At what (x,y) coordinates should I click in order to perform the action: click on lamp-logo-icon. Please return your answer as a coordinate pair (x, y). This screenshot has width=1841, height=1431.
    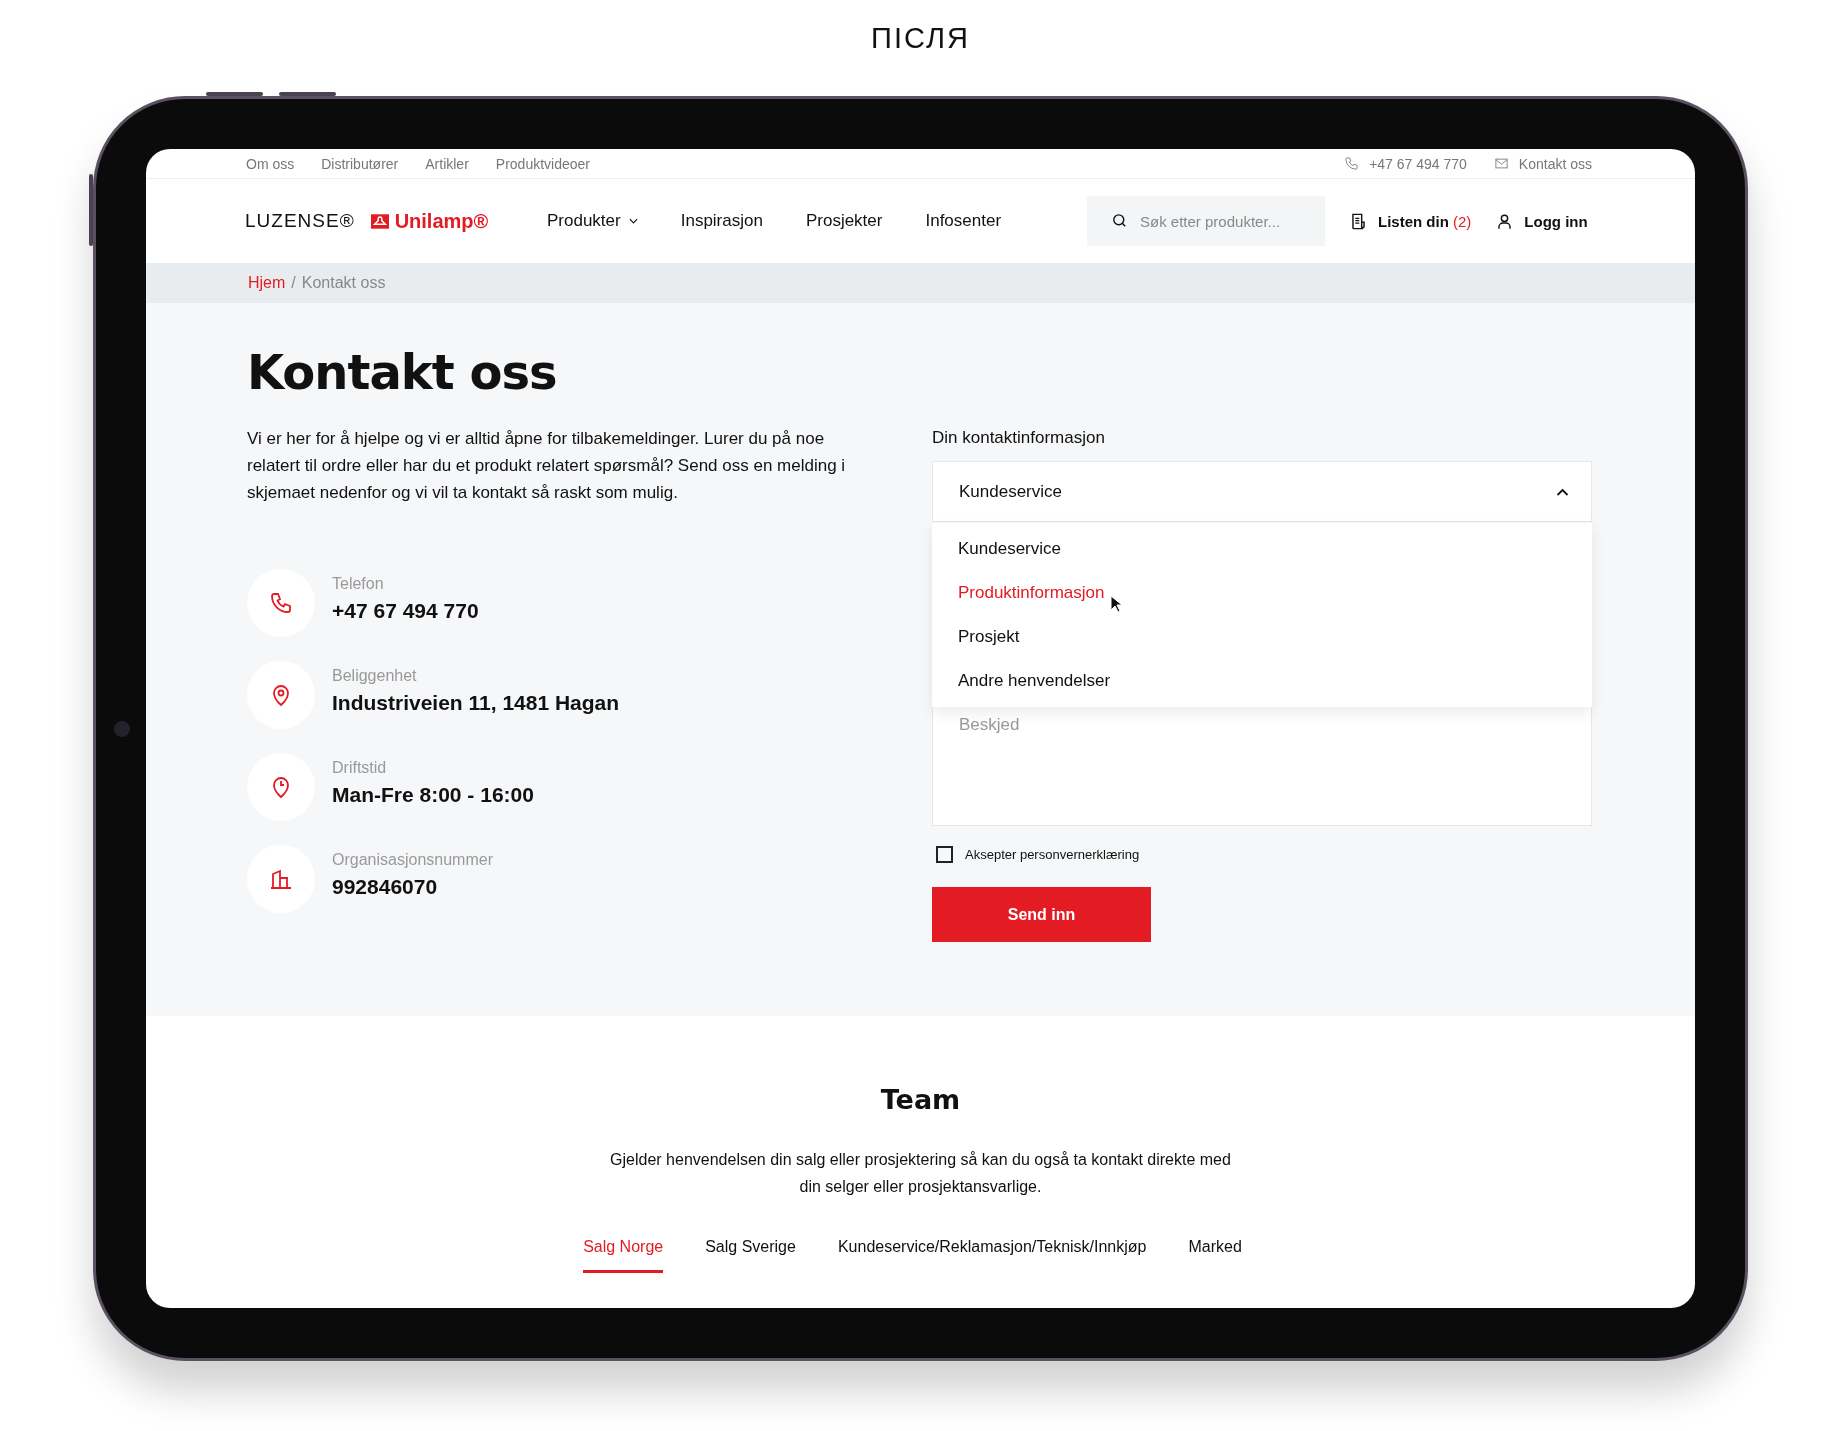
    Looking at the image, I should click on (379, 221).